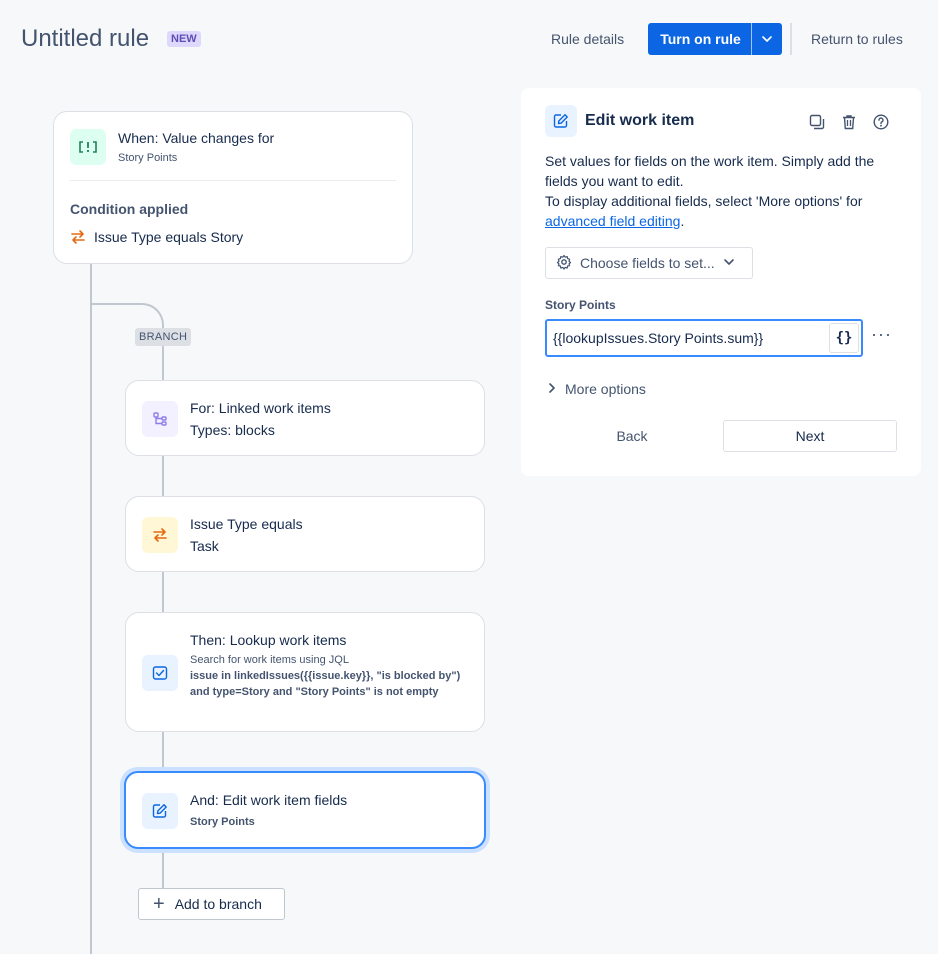 This screenshot has height=954, width=938. I want to click on rule-details-button: Rule details, so click(587, 39).